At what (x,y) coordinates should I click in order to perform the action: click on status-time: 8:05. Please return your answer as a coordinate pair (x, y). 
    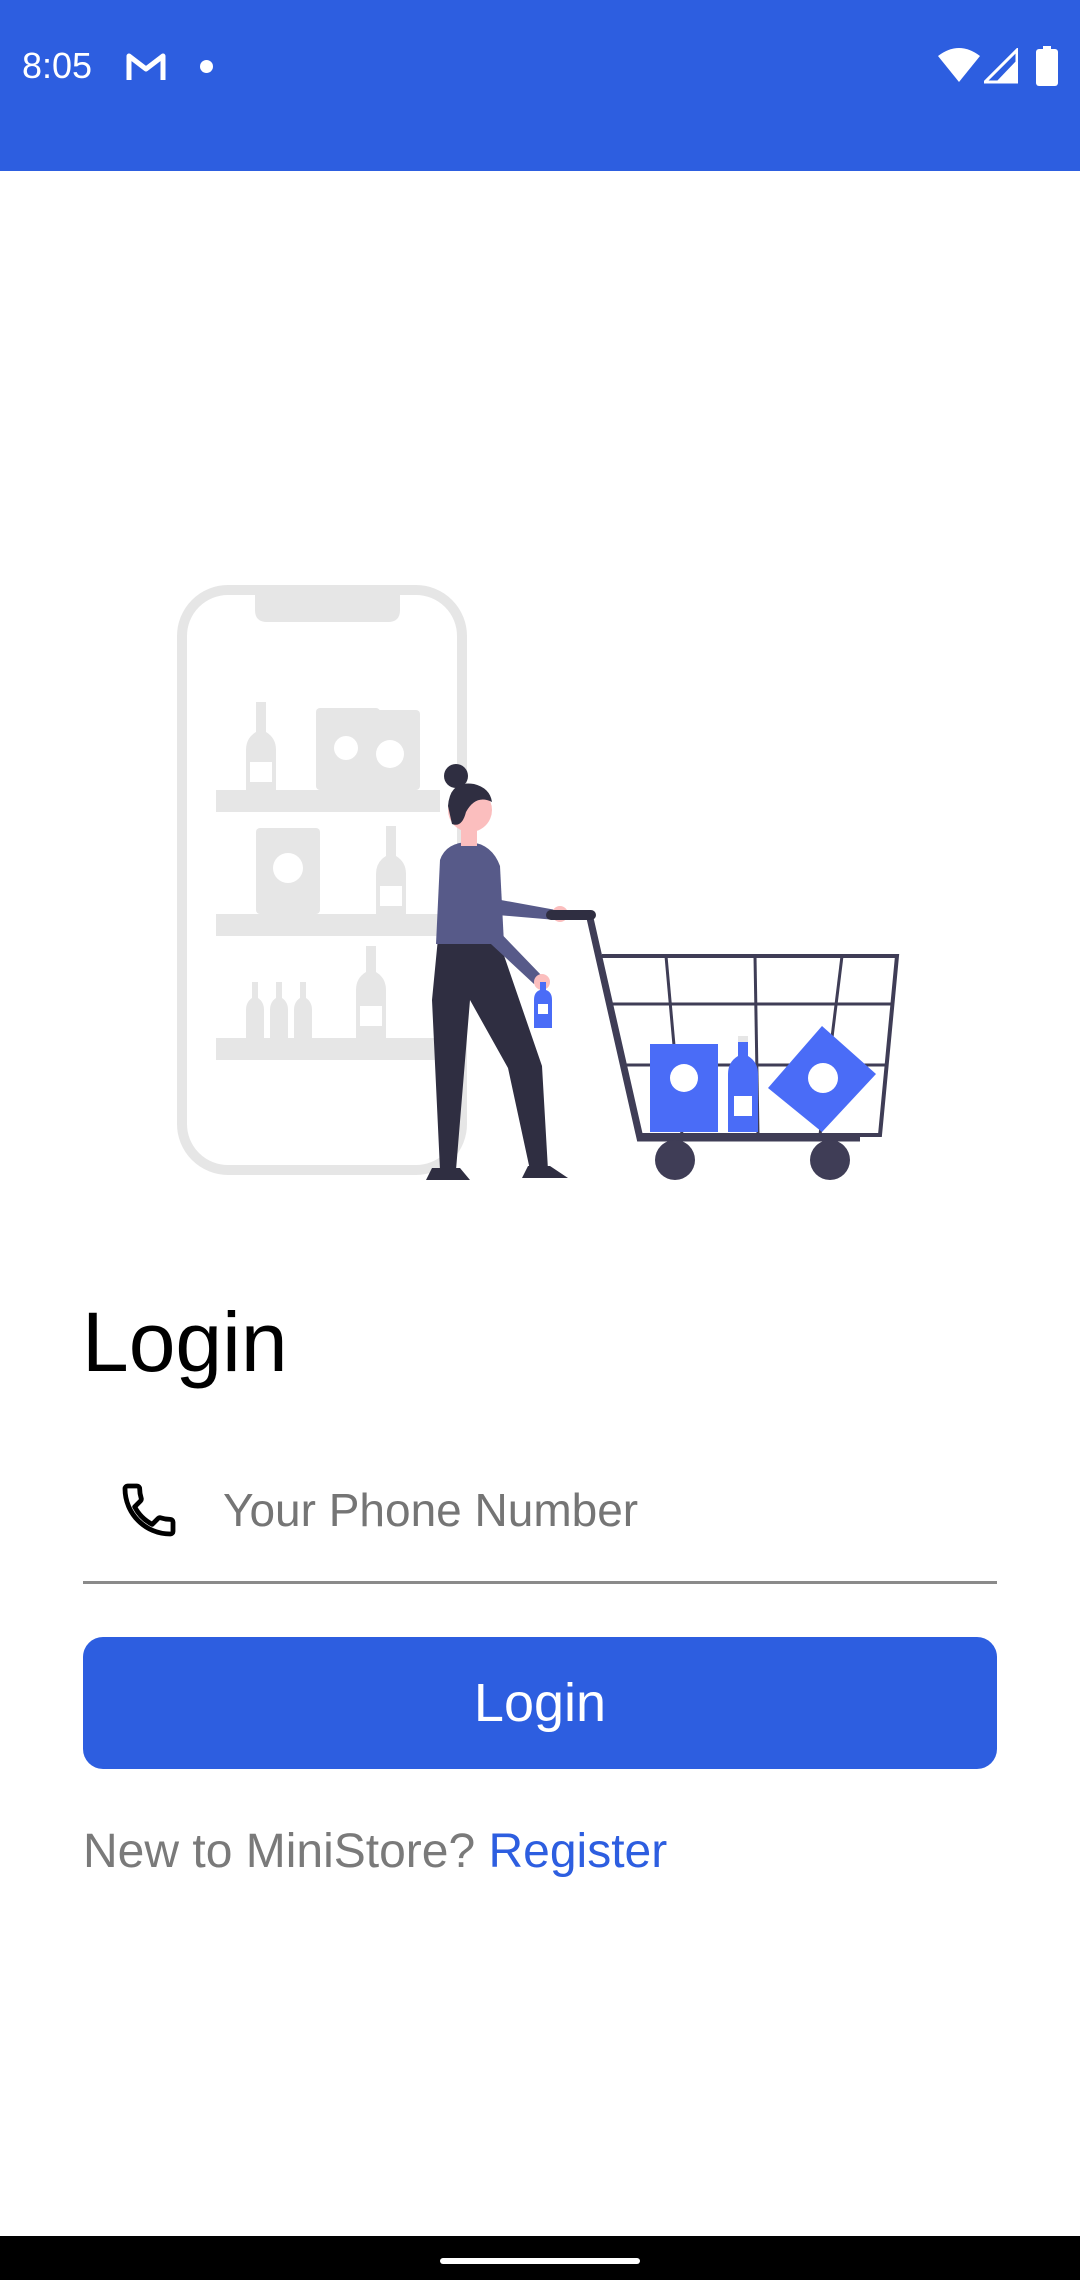
    Looking at the image, I should click on (57, 65).